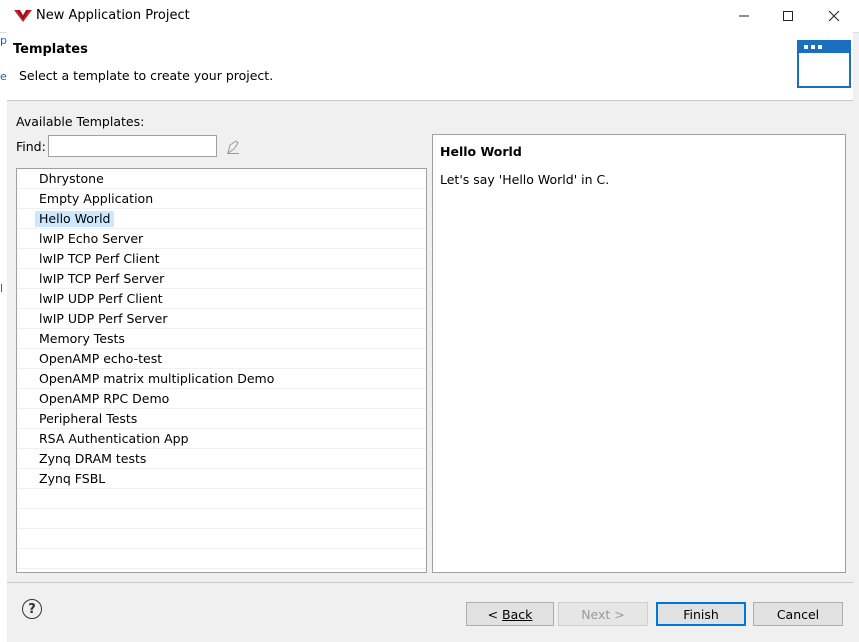  I want to click on template-list-item: lwIP Echo Server, so click(221, 239).